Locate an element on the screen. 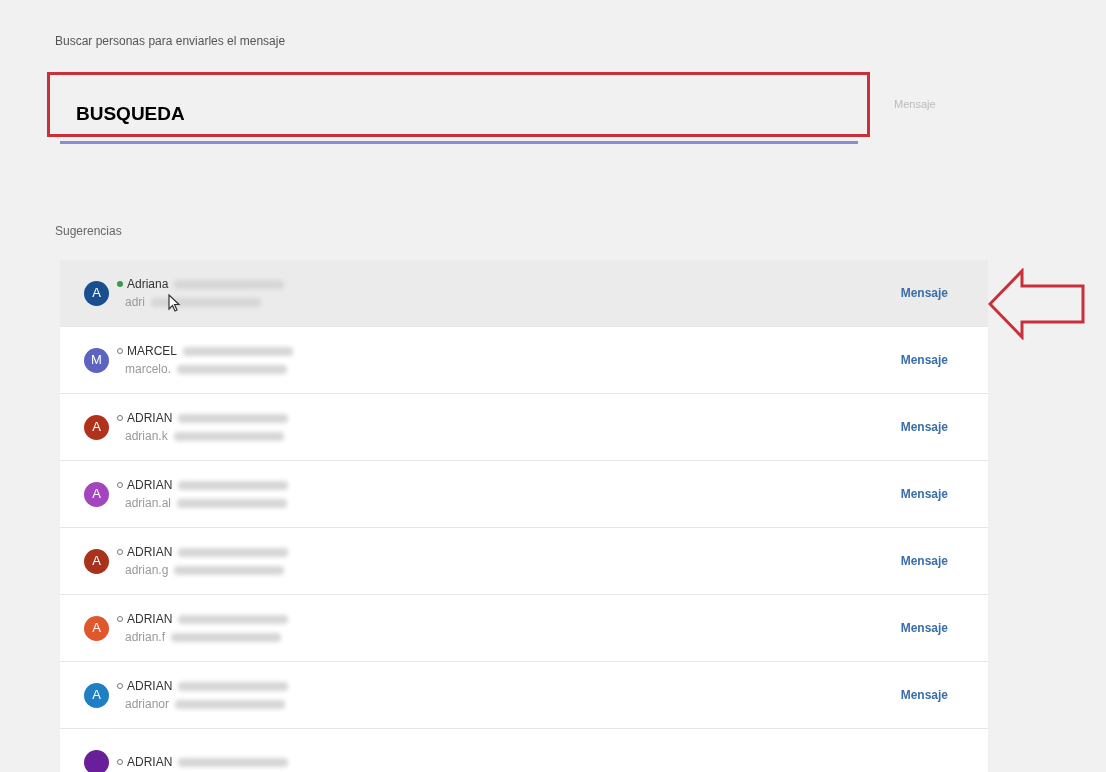 Image resolution: width=1106 pixels, height=772 pixels. person-email: adrianor is located at coordinates (147, 704).